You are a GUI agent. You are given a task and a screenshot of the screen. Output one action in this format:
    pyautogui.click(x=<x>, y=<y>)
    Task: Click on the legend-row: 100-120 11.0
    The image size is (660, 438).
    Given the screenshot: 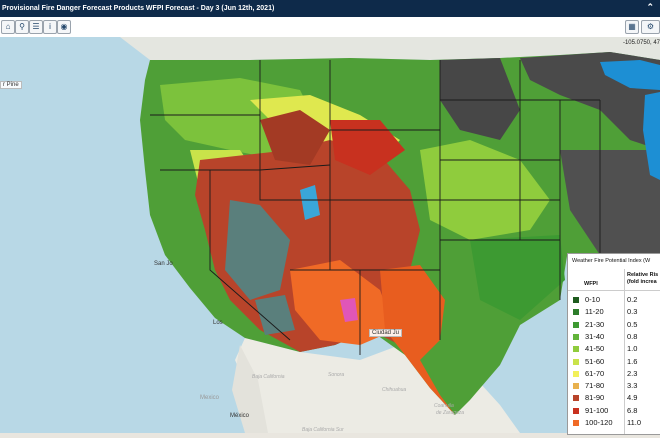 What is the action you would take?
    pyautogui.click(x=614, y=423)
    